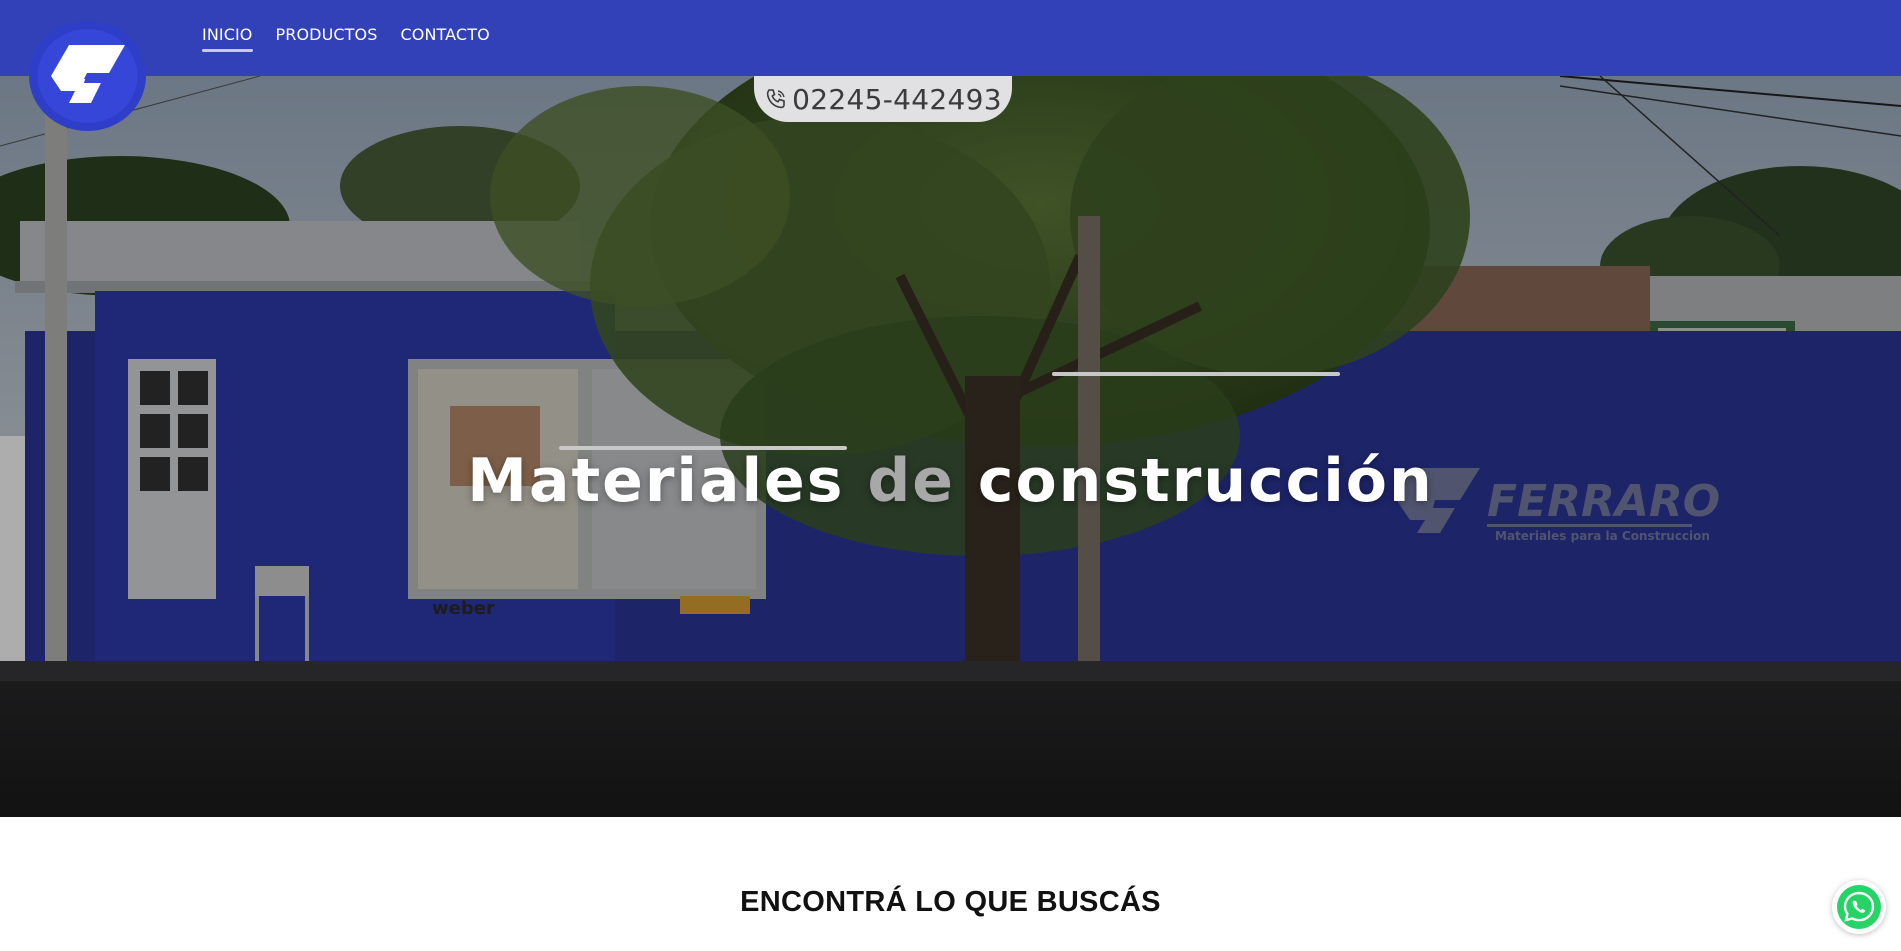 Image resolution: width=1901 pixels, height=951 pixels. What do you see at coordinates (667, 481) in the screenshot?
I see `hero-title-part1: Materiales` at bounding box center [667, 481].